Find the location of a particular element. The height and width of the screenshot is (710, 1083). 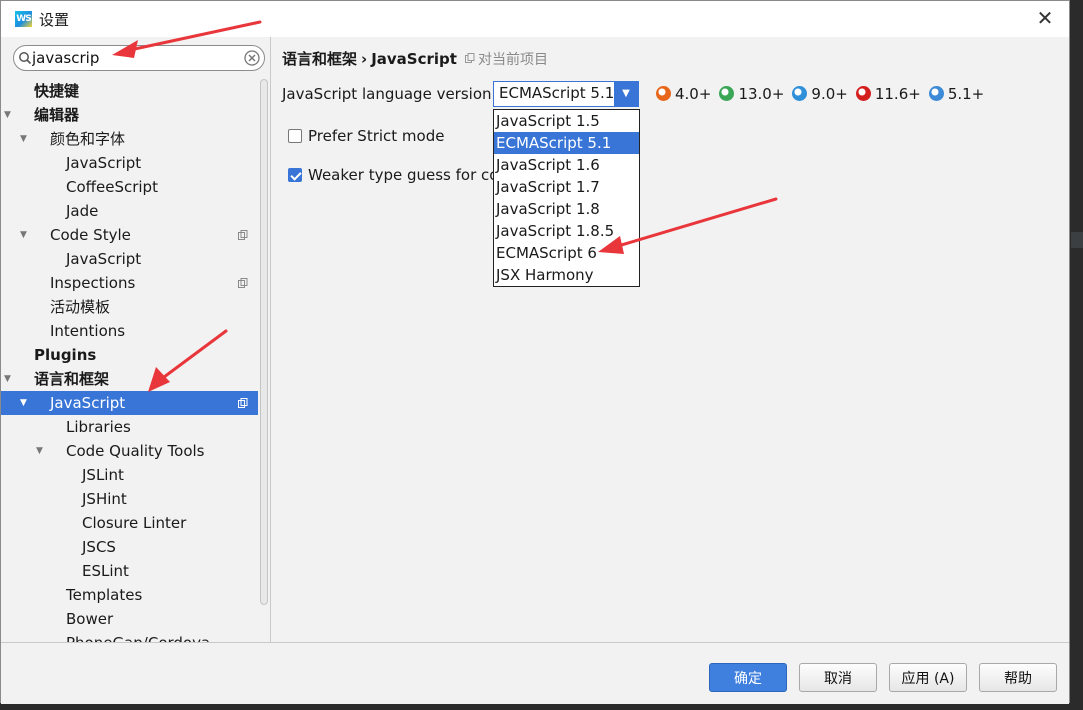

prefer-strict-mode-option: Prefer Strict mode is located at coordinates (366, 136).